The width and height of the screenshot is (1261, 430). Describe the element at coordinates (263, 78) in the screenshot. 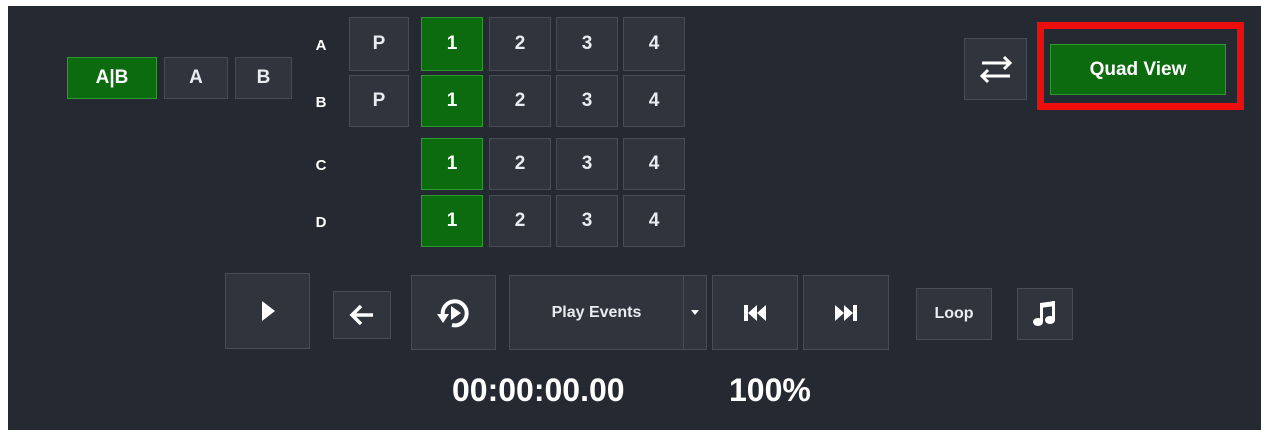

I see `view-b-button: B` at that location.